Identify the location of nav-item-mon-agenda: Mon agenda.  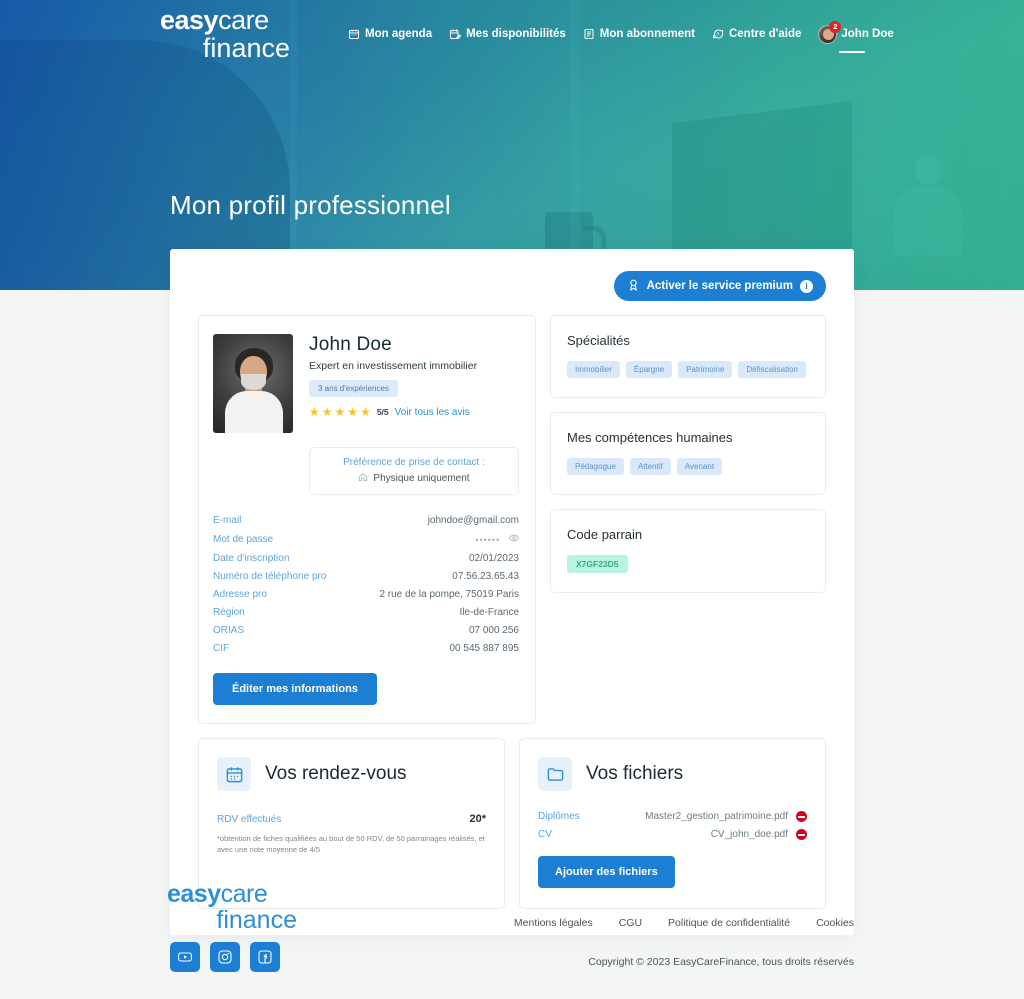
(390, 34).